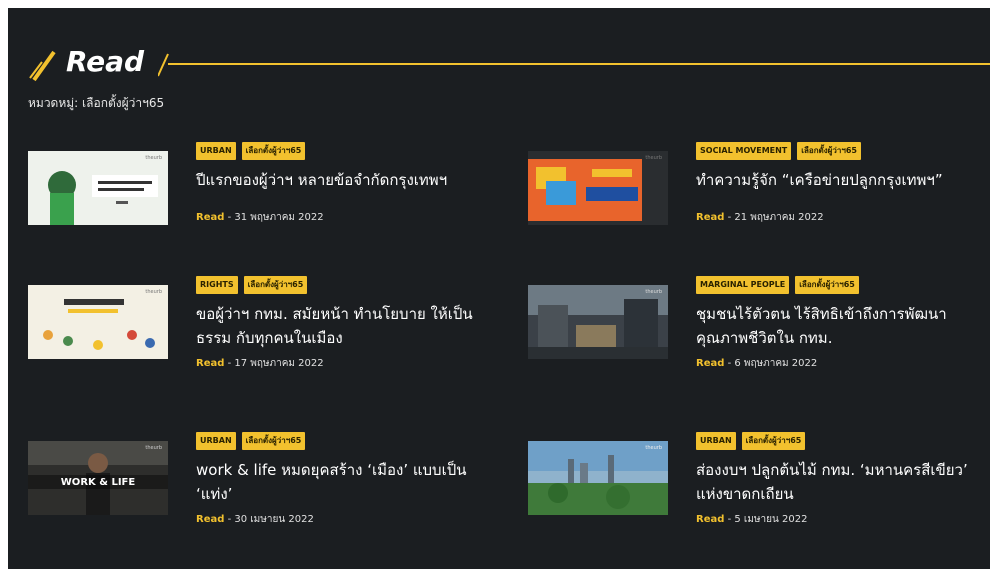 The width and height of the screenshot is (998, 577). What do you see at coordinates (42, 66) in the screenshot?
I see `slash-decoration-icon` at bounding box center [42, 66].